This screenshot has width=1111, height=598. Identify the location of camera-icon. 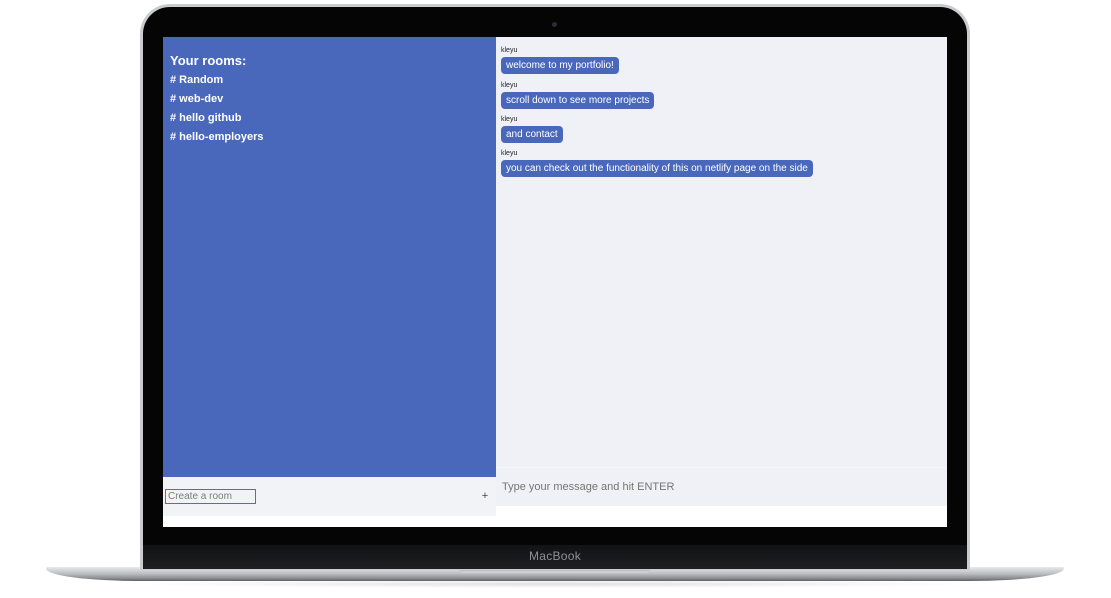
(554, 24).